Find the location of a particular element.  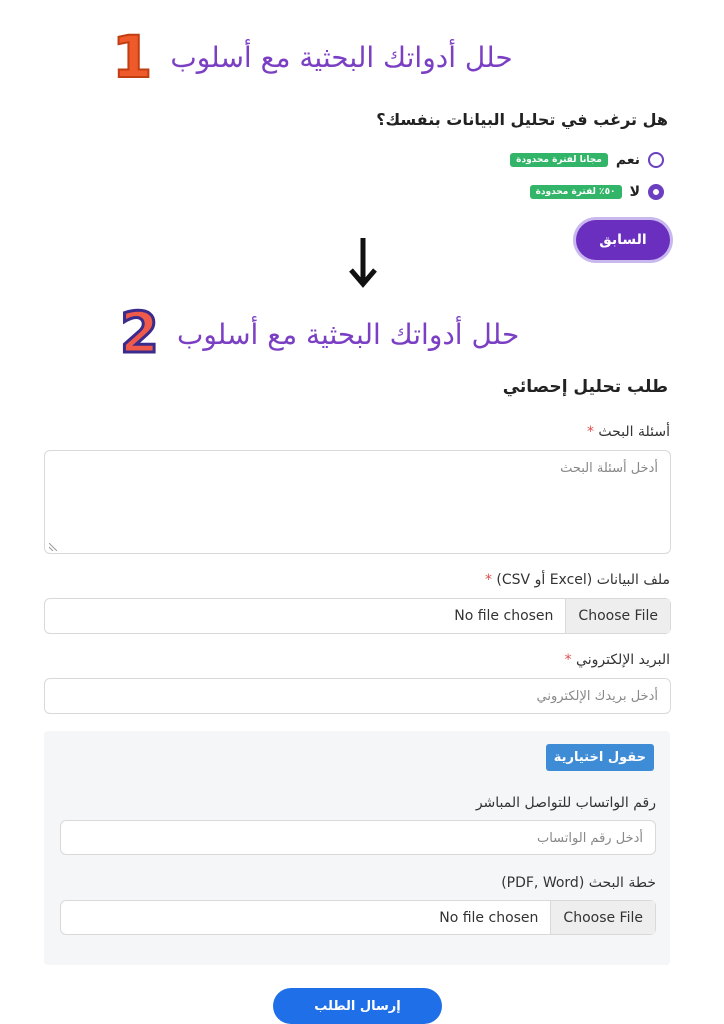

form-title: طلب تحليل إحصائي is located at coordinates (585, 387).